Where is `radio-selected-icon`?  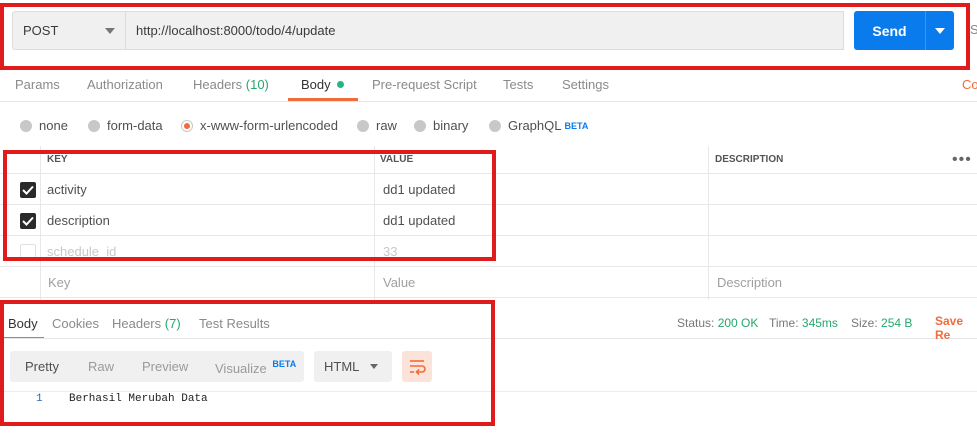
radio-selected-icon is located at coordinates (187, 125).